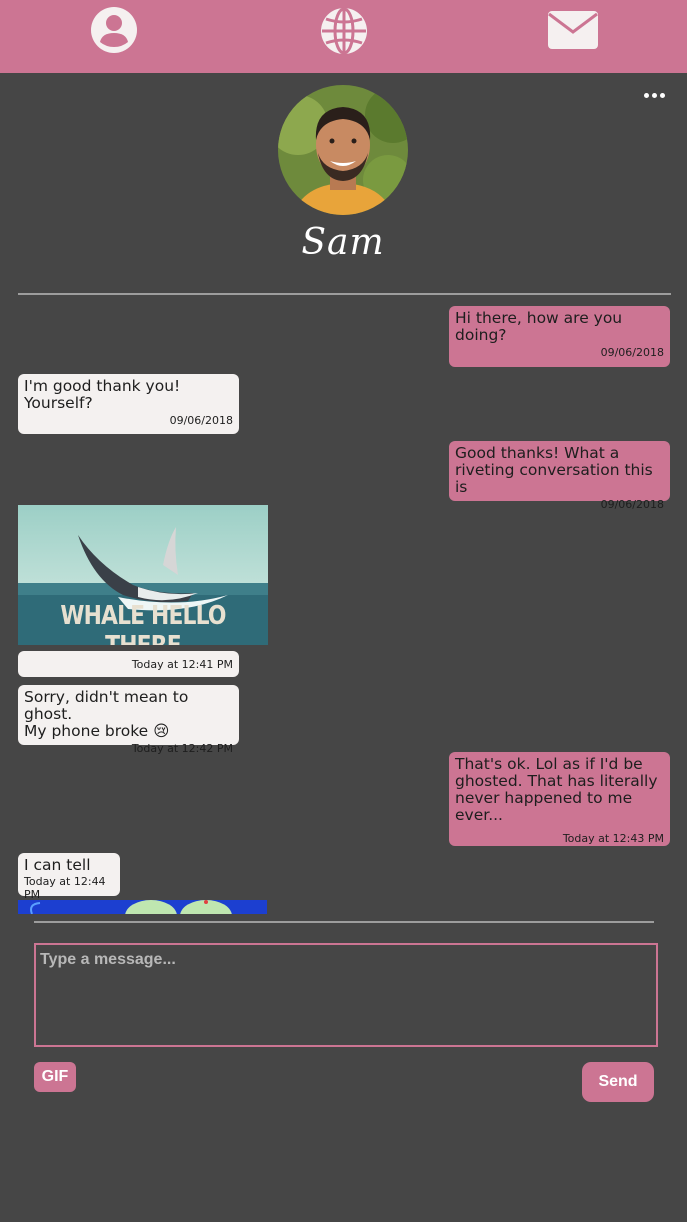 This screenshot has height=1222, width=692. Describe the element at coordinates (654, 95) in the screenshot. I see `more-options-icon` at that location.